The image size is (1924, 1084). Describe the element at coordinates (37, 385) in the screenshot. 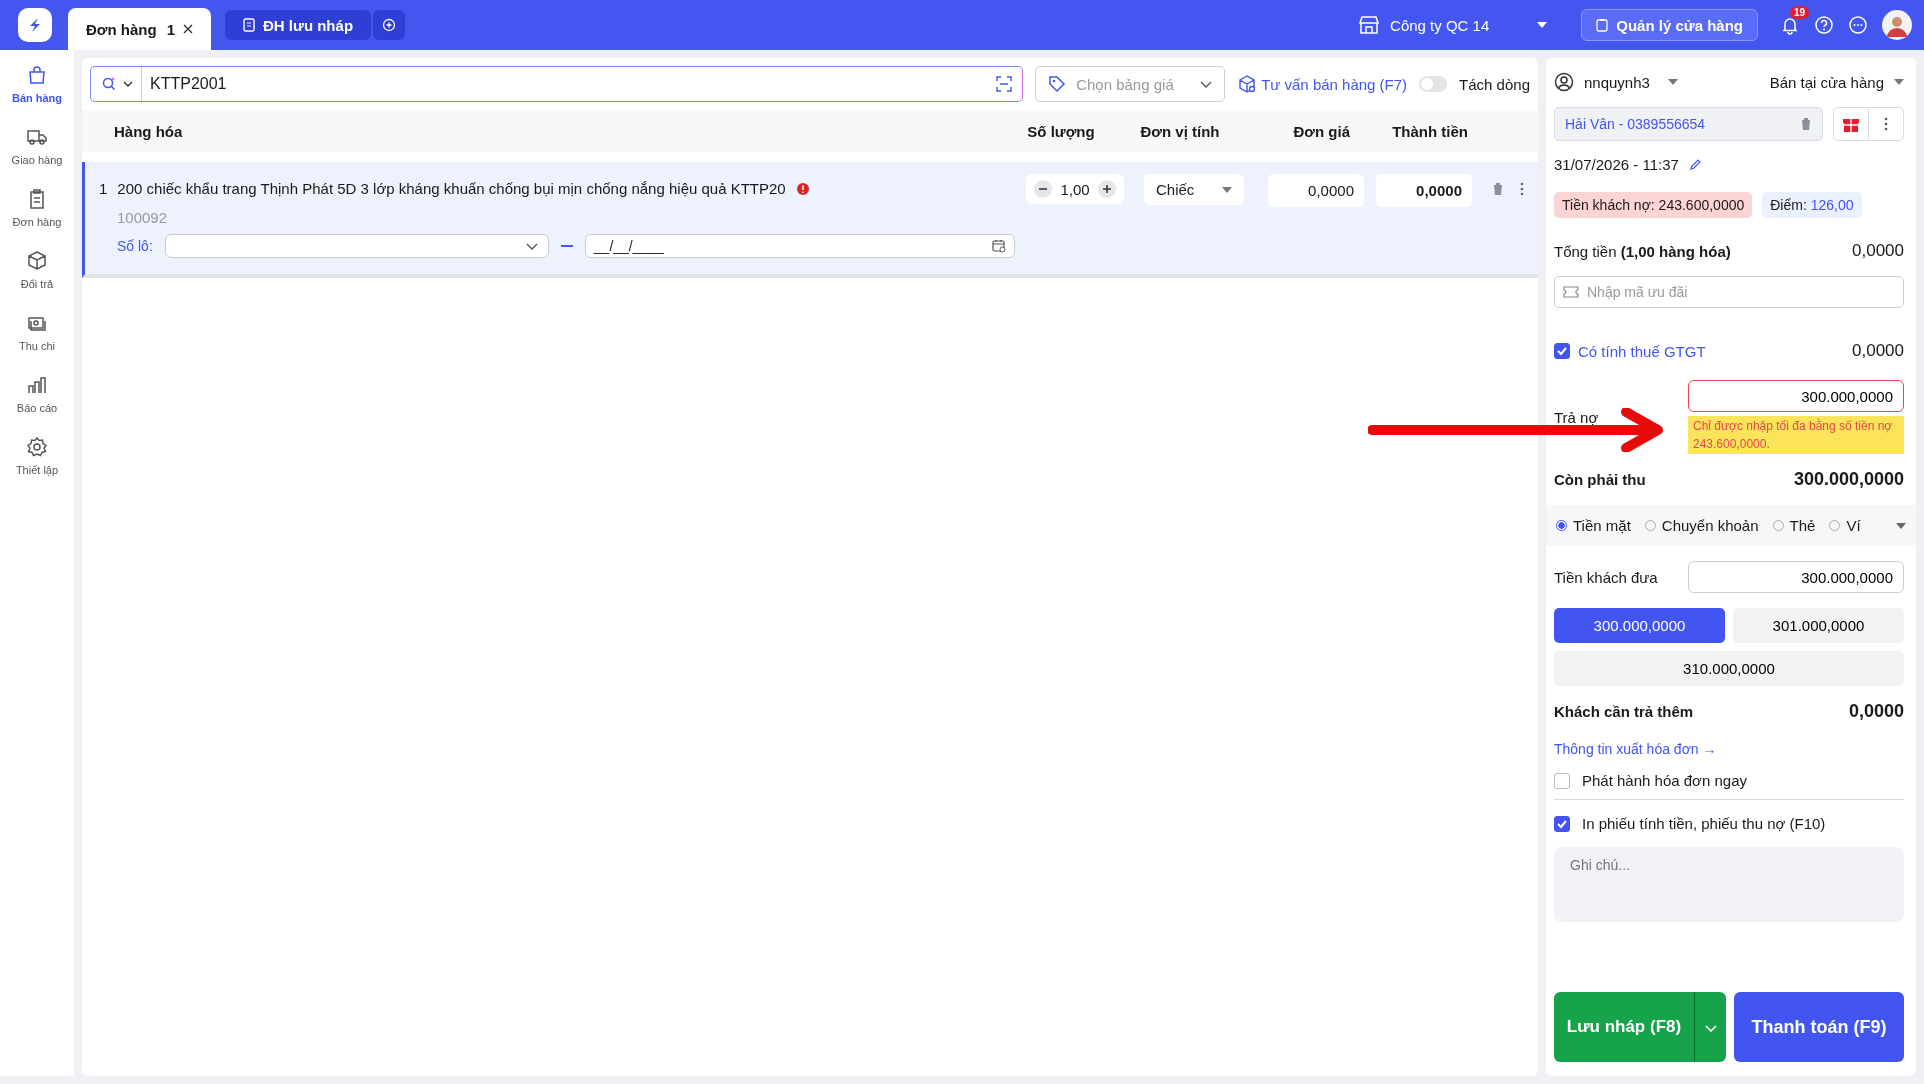

I see `chart-icon` at that location.